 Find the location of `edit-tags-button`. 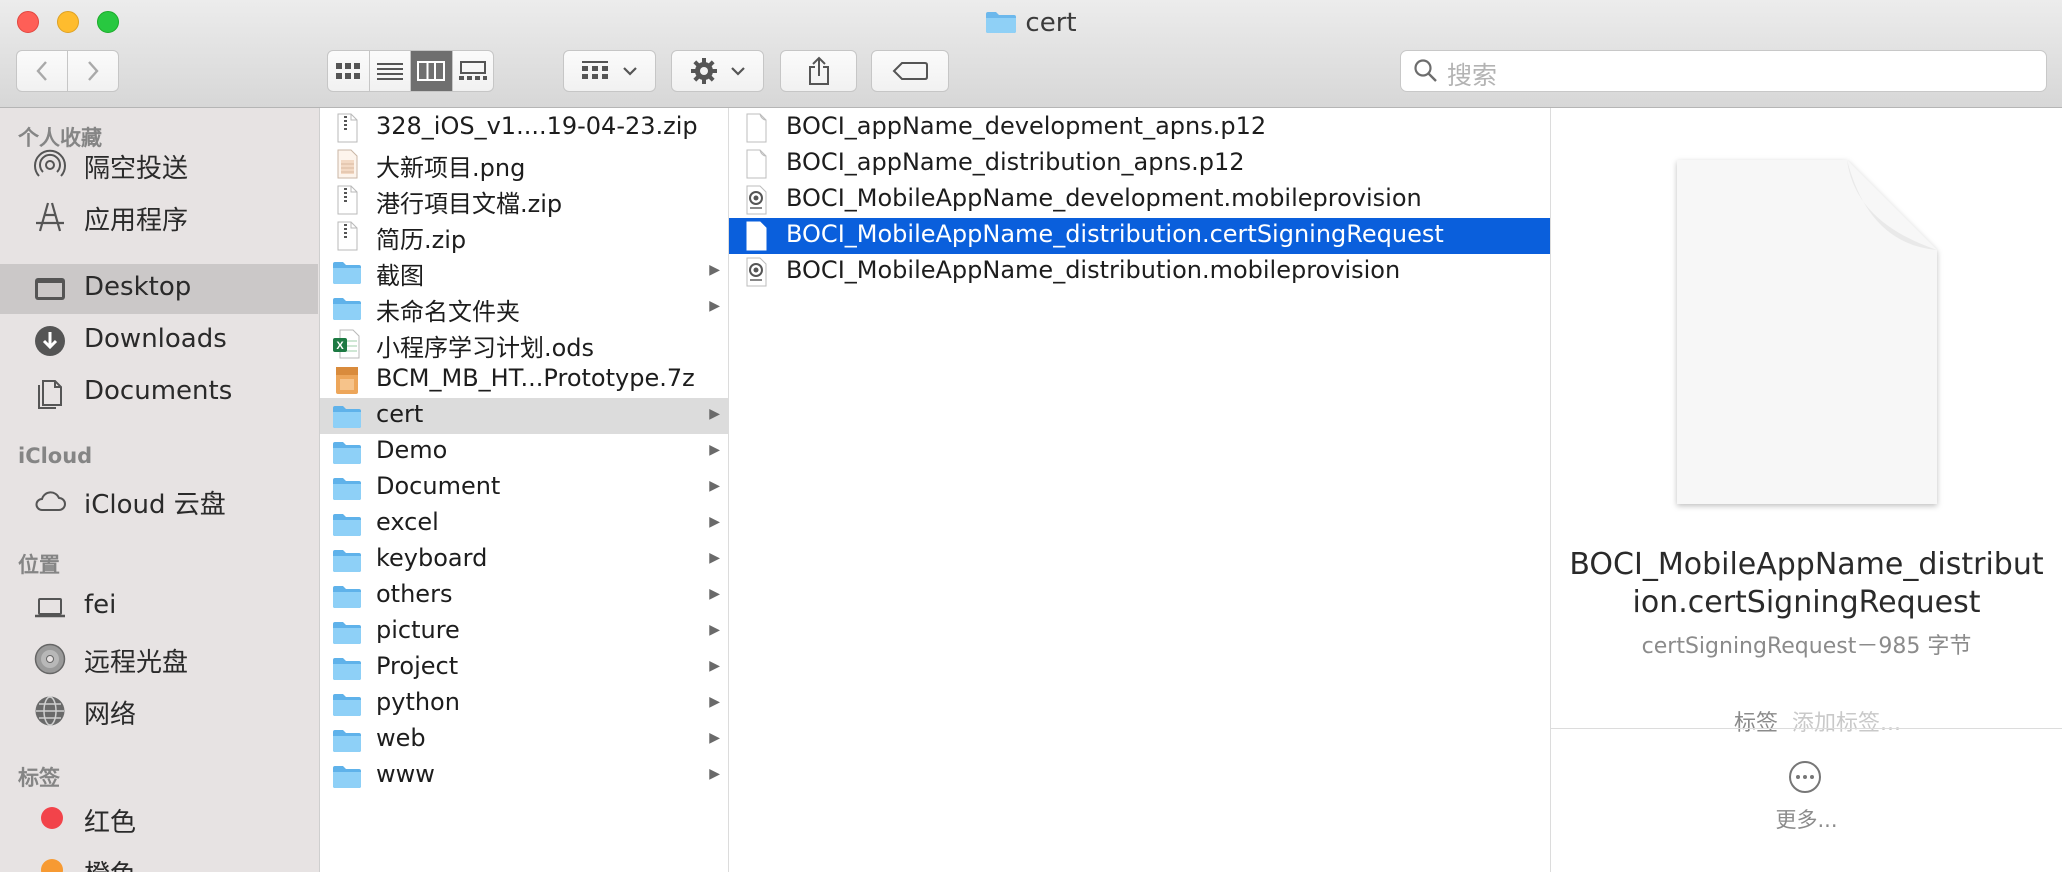

edit-tags-button is located at coordinates (910, 71).